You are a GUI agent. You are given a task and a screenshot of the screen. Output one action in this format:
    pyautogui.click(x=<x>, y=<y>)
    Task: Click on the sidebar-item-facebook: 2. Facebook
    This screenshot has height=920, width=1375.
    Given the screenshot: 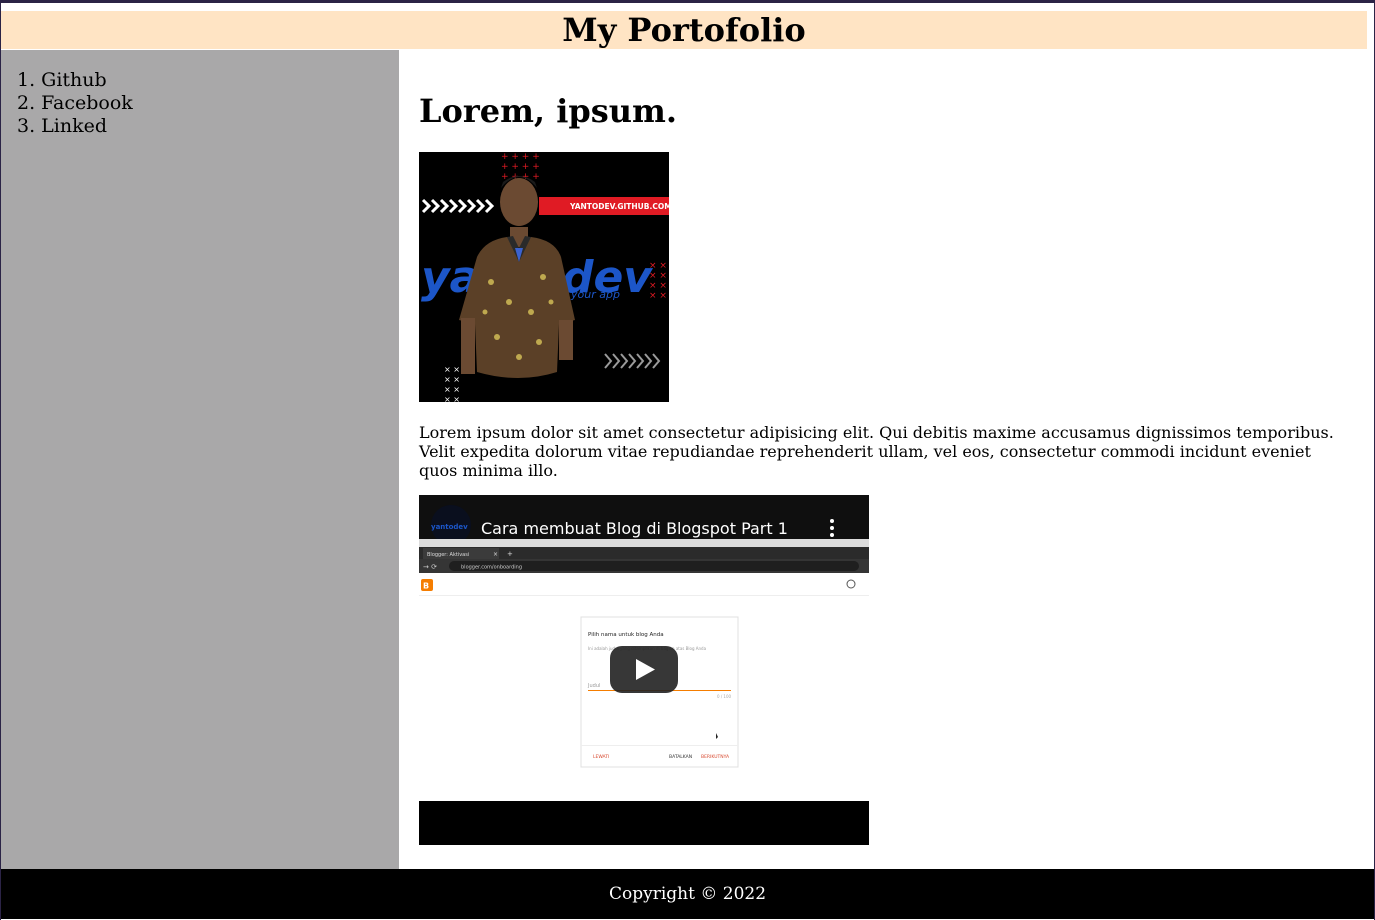 What is the action you would take?
    pyautogui.click(x=75, y=103)
    